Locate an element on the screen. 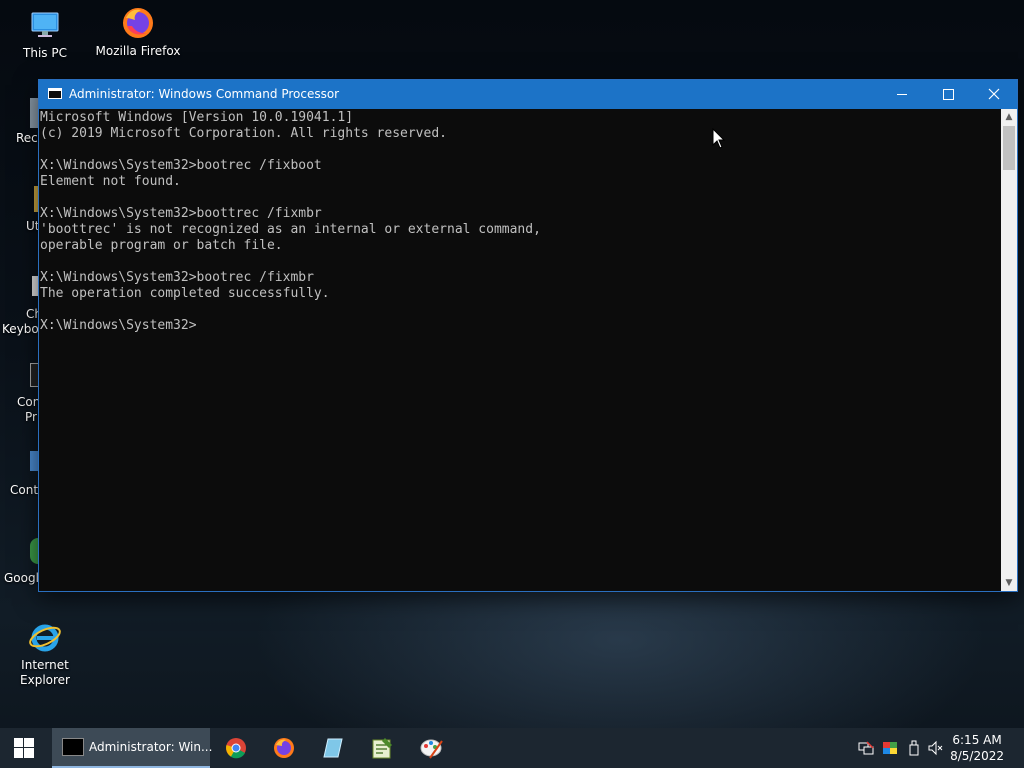 The height and width of the screenshot is (768, 1024). scroll-down-icon: ▼ is located at coordinates (1009, 583).